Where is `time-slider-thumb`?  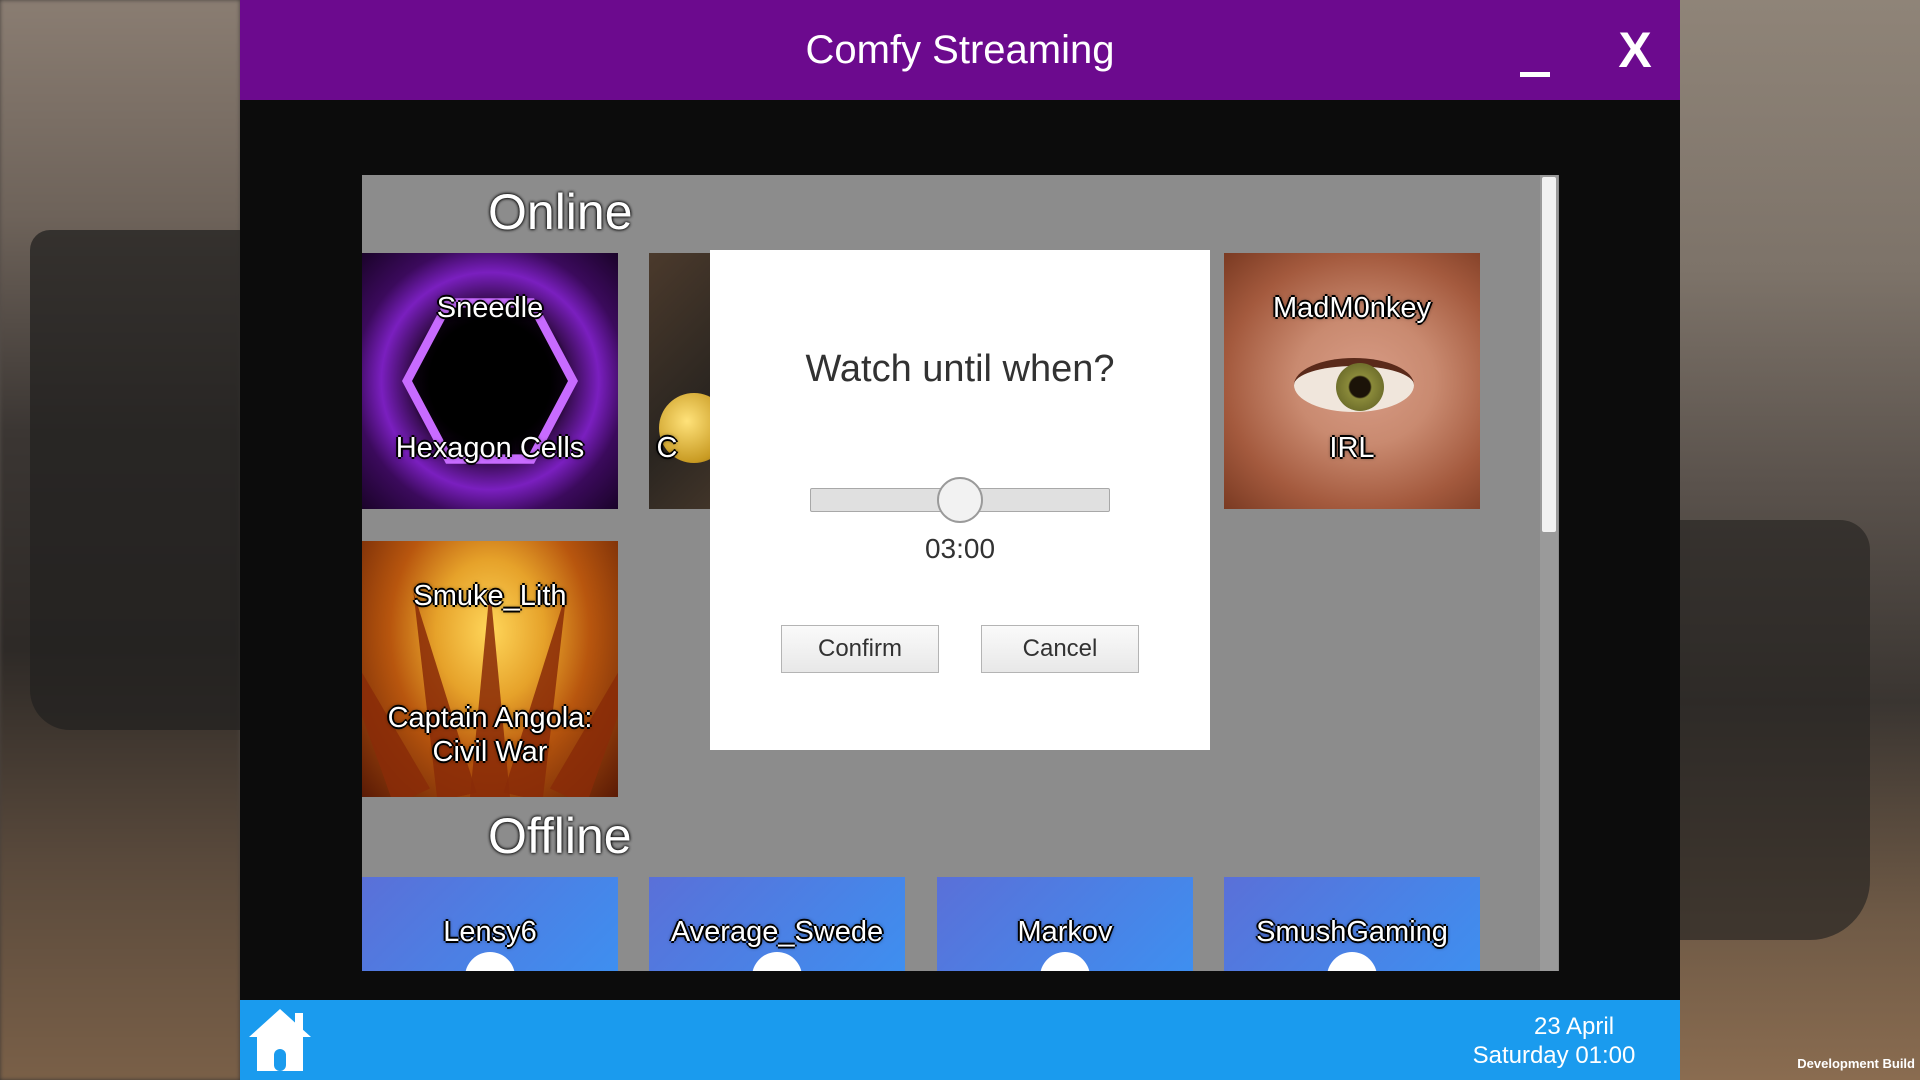 time-slider-thumb is located at coordinates (960, 500).